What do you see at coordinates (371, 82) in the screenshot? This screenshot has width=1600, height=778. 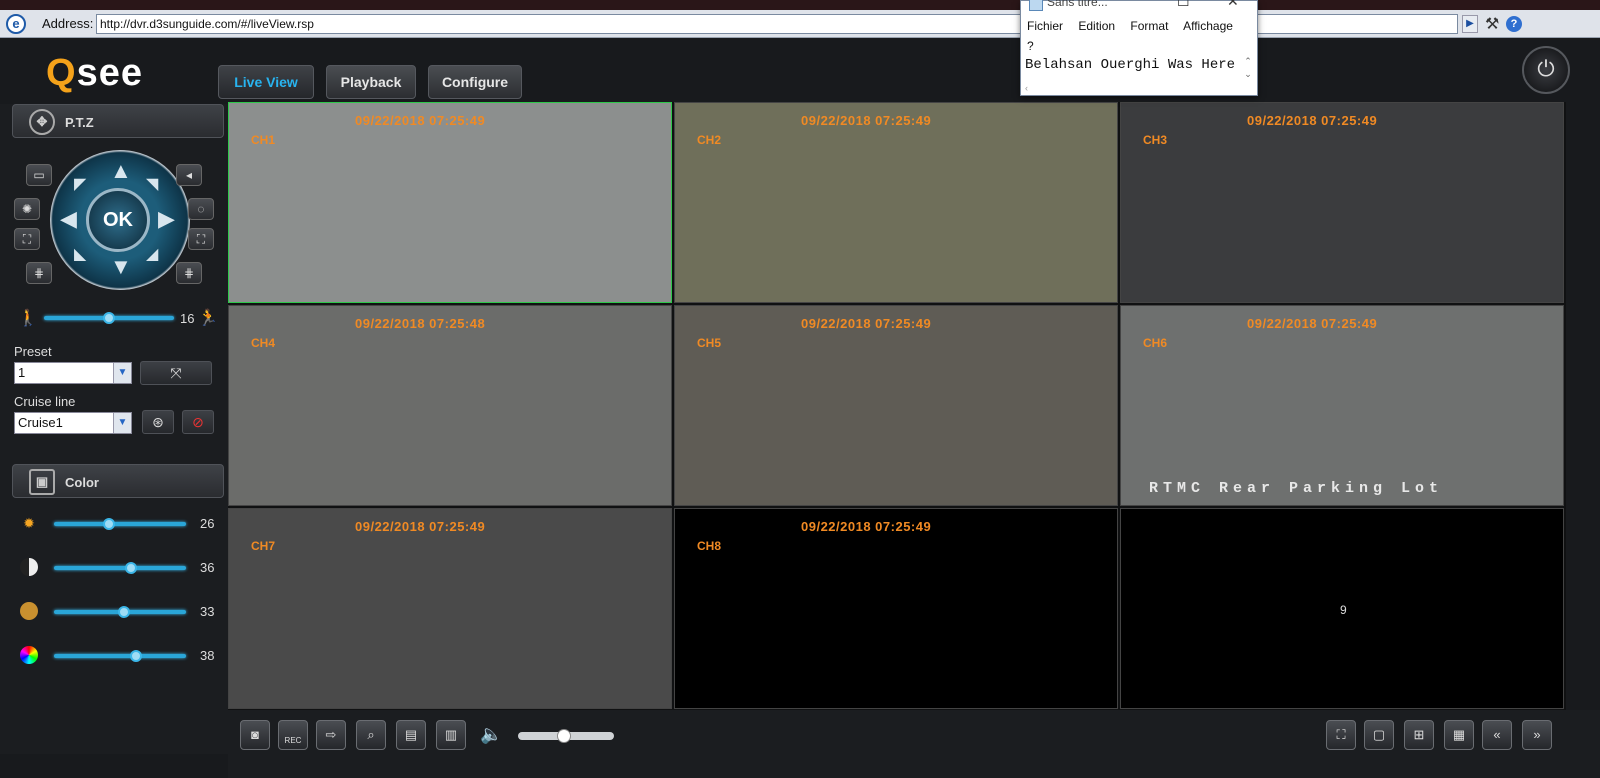 I see `tab-playback: Playback` at bounding box center [371, 82].